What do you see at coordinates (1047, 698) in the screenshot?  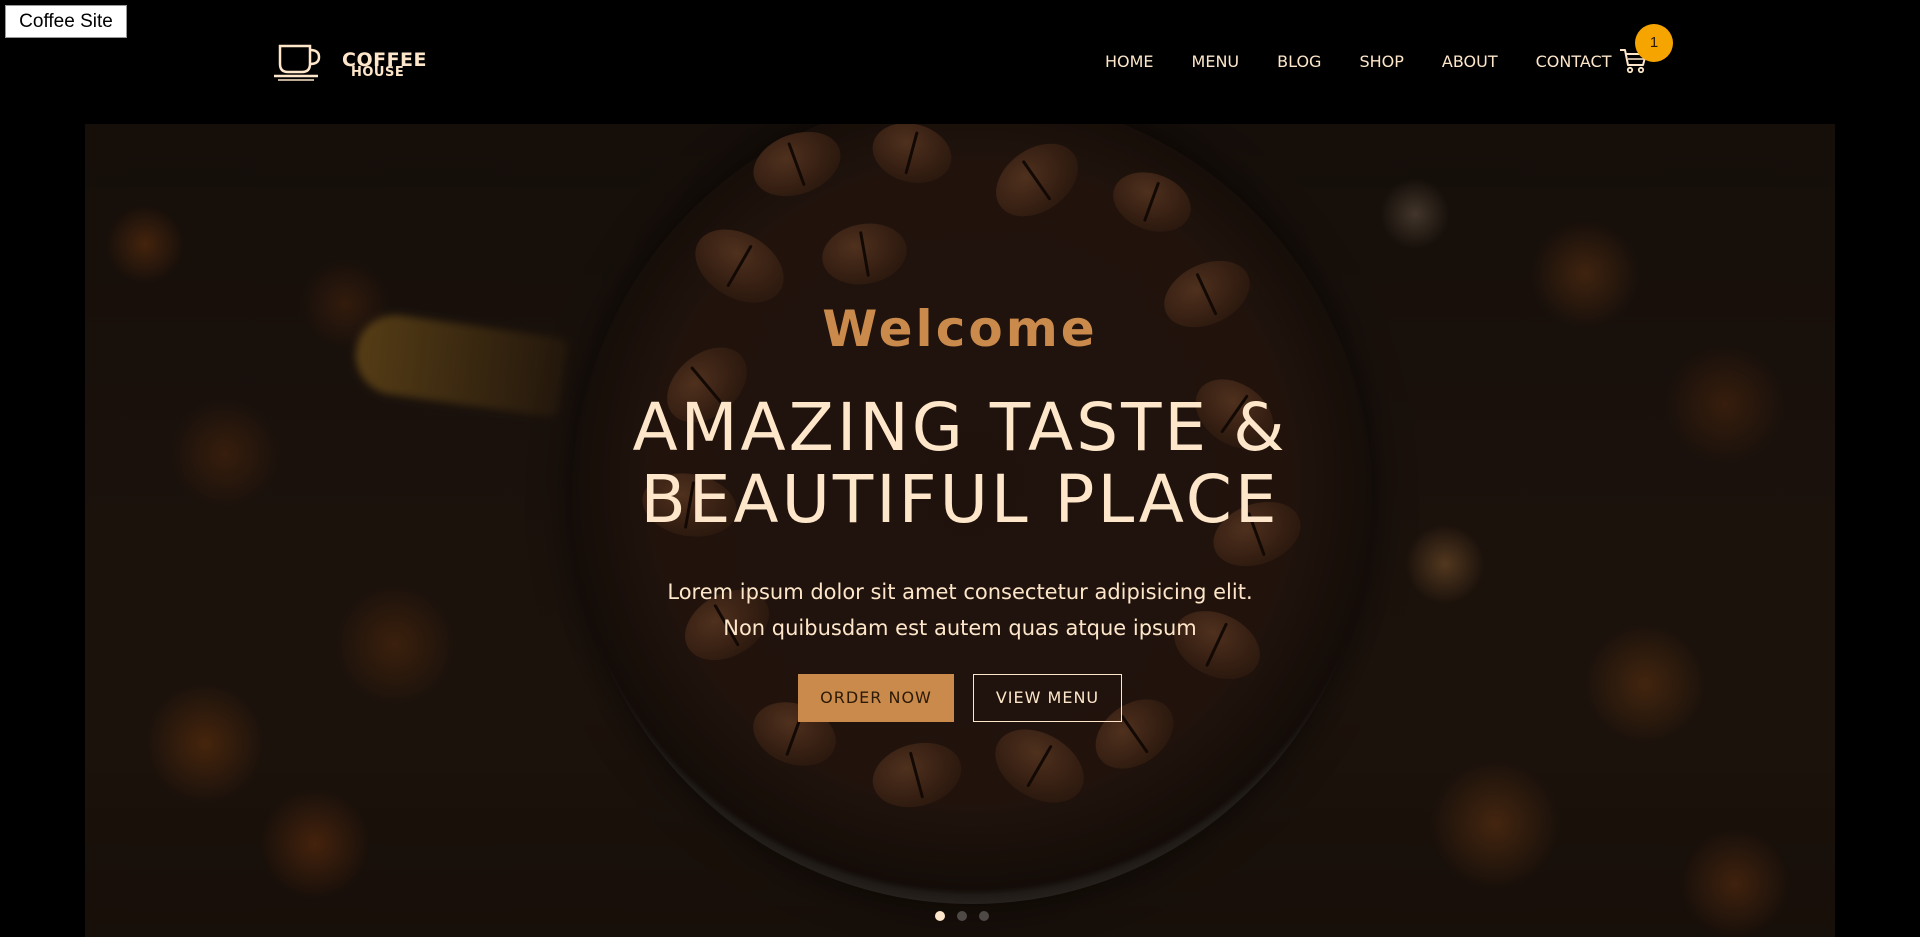 I see `view-menu-button: VIEW MENU` at bounding box center [1047, 698].